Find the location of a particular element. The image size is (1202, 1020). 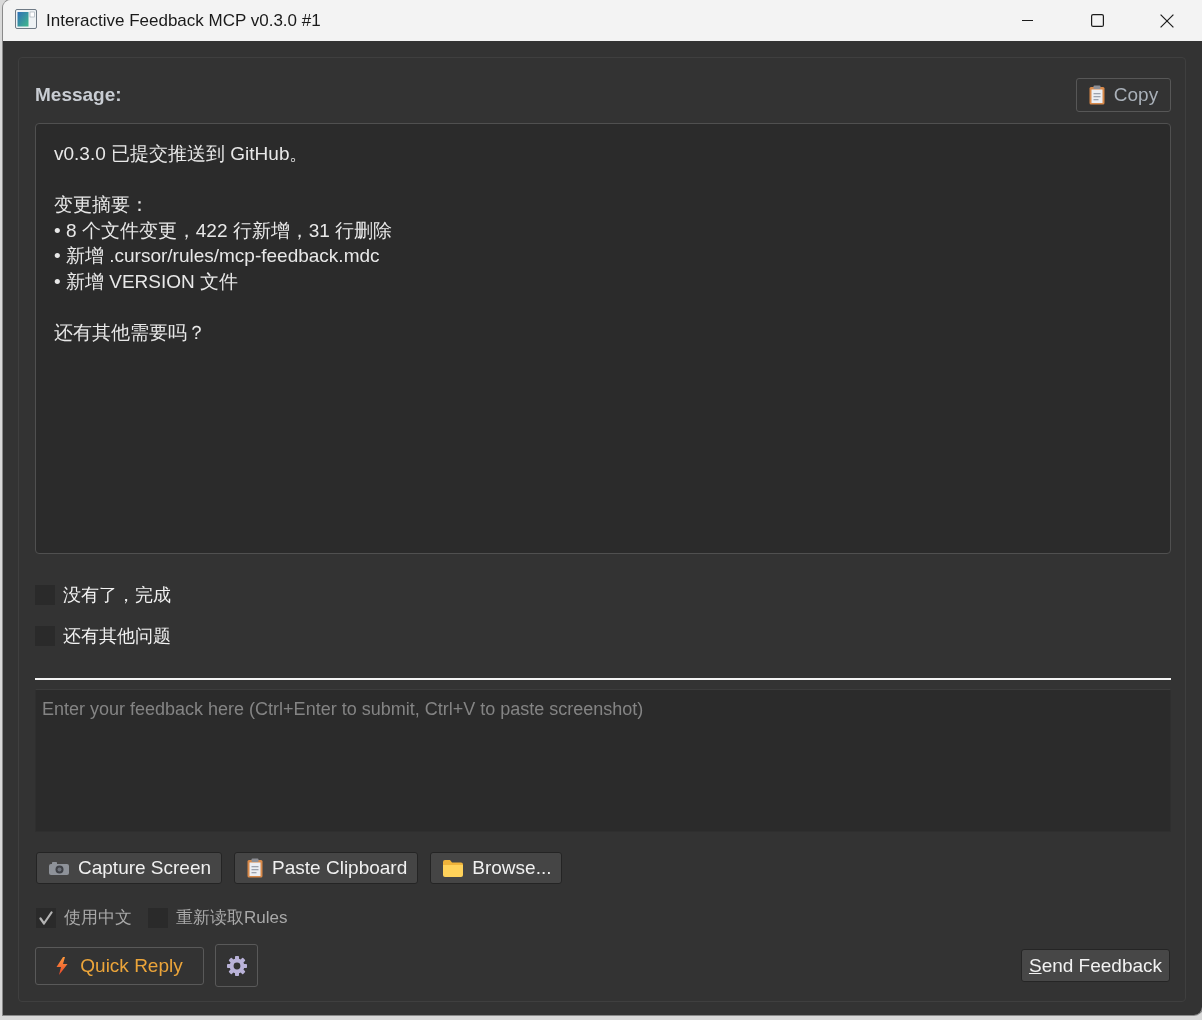

message-label: Message: is located at coordinates (78, 95).